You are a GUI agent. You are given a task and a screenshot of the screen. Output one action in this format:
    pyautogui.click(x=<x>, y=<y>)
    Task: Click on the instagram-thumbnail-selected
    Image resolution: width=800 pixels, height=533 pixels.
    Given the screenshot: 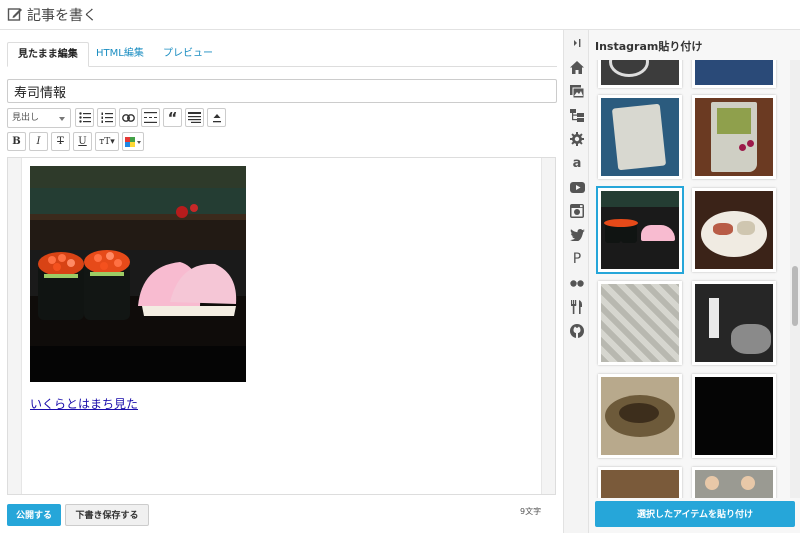 What is the action you would take?
    pyautogui.click(x=640, y=230)
    